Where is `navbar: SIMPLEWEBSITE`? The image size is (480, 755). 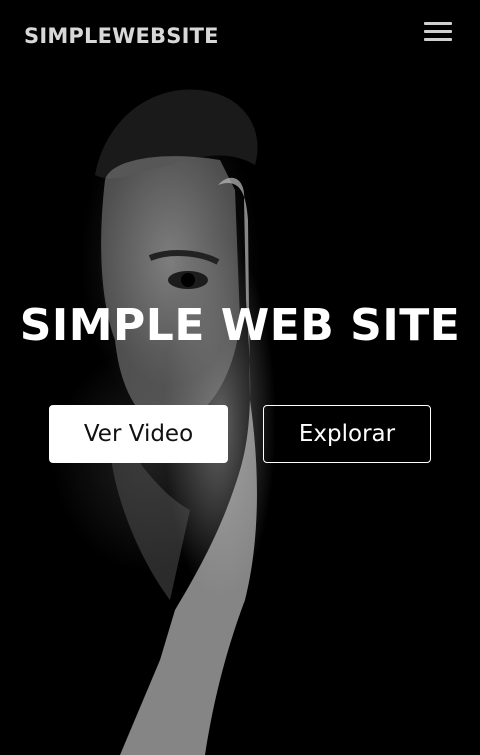 navbar: SIMPLEWEBSITE is located at coordinates (240, 37).